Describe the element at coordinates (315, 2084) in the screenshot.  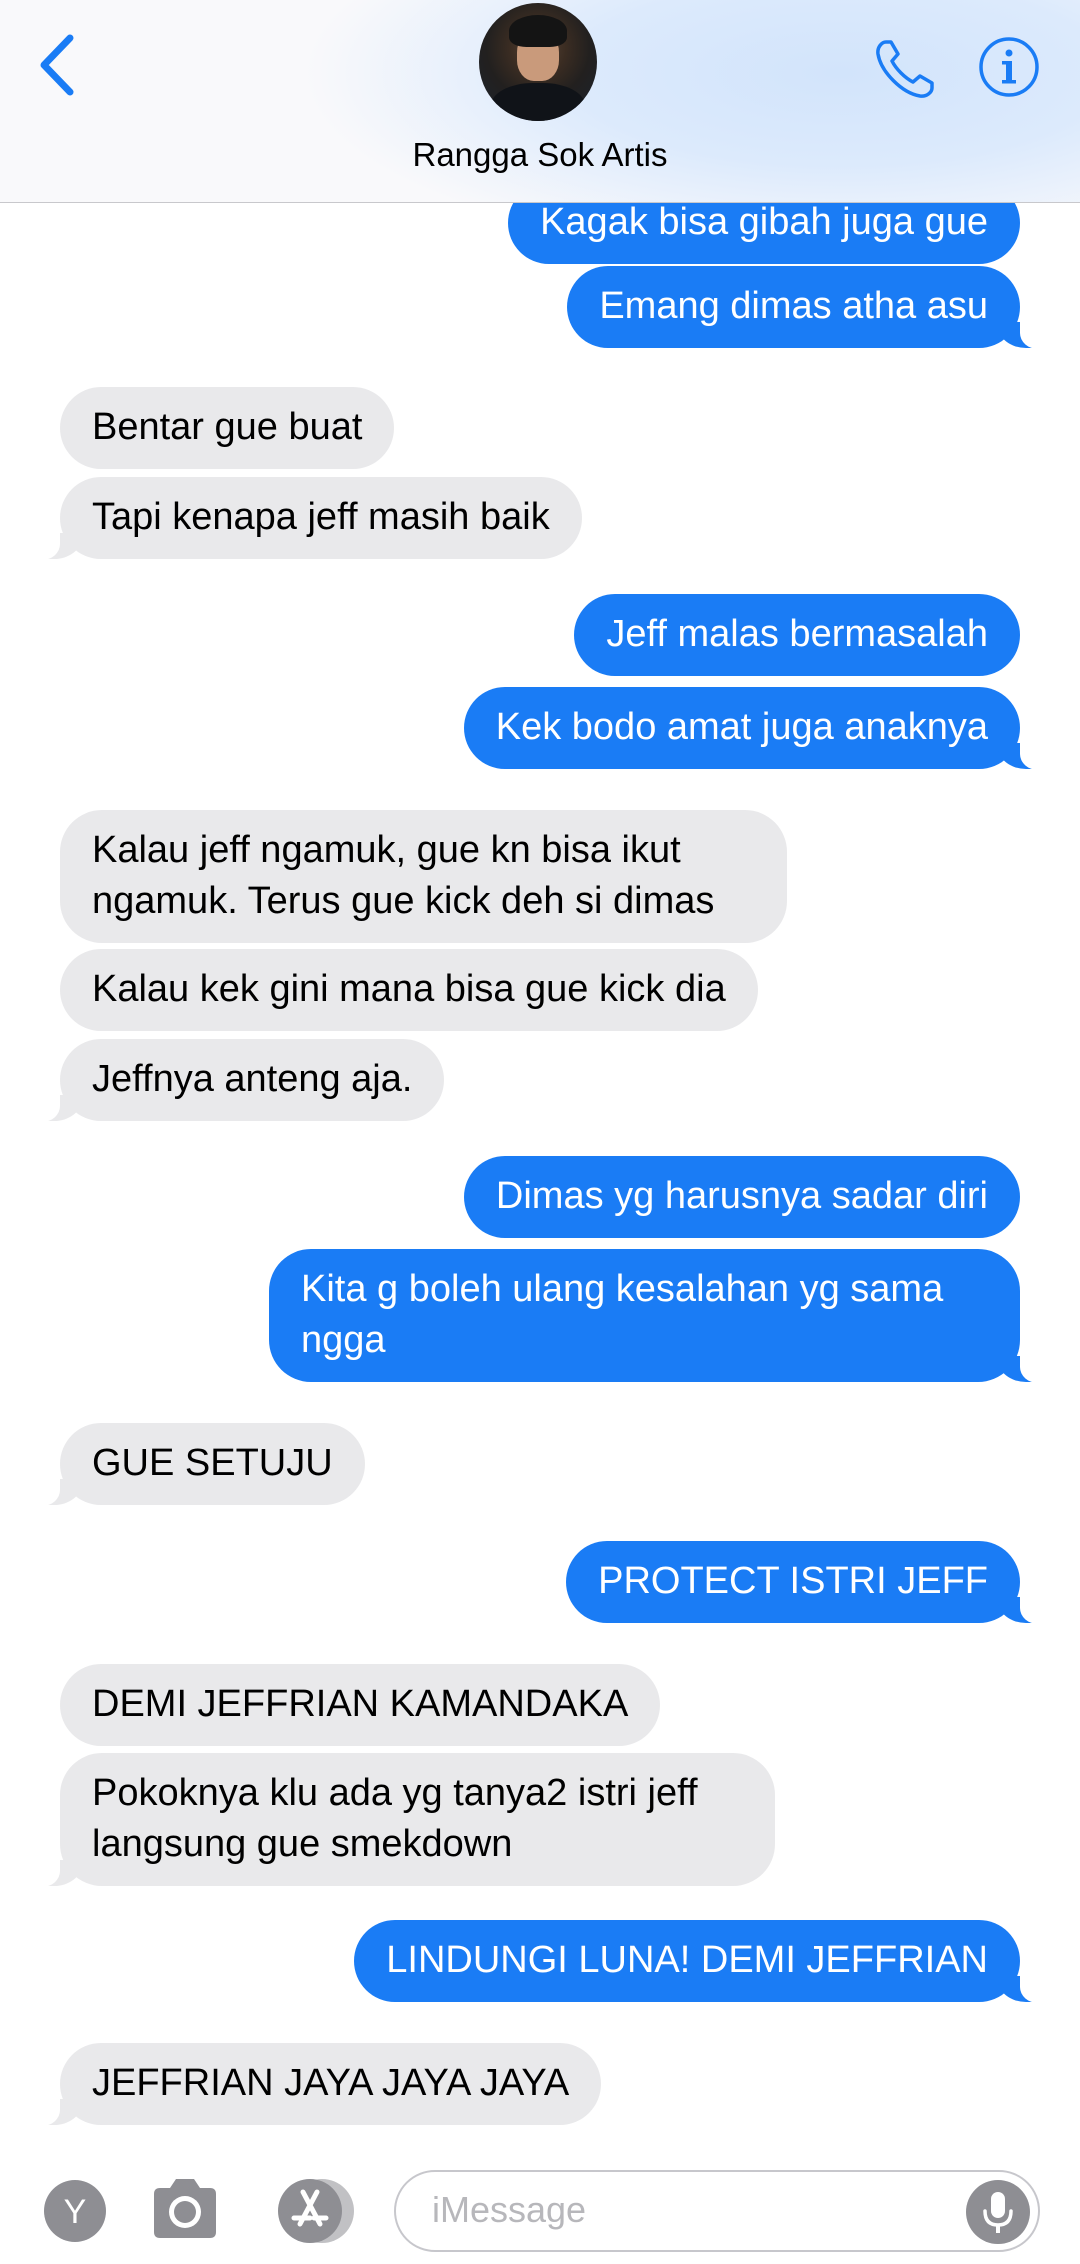
I see `message-bubble-received: JEFFRIAN JAYA JAYA JAYA` at that location.